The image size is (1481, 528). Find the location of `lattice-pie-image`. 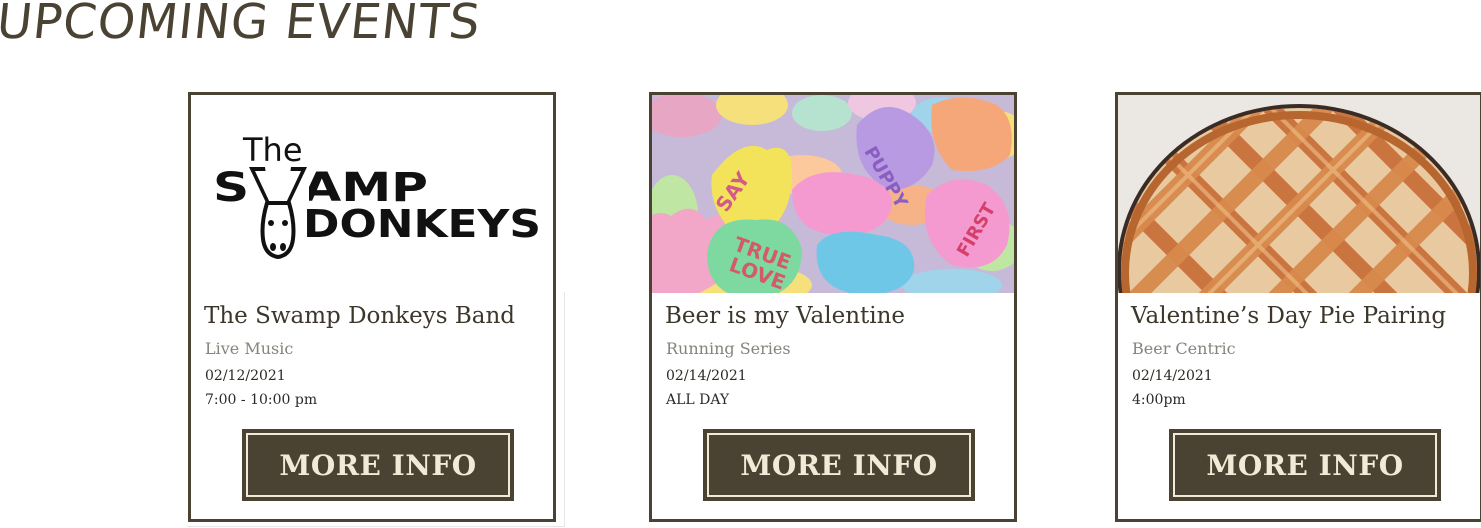

lattice-pie-image is located at coordinates (1299, 194).